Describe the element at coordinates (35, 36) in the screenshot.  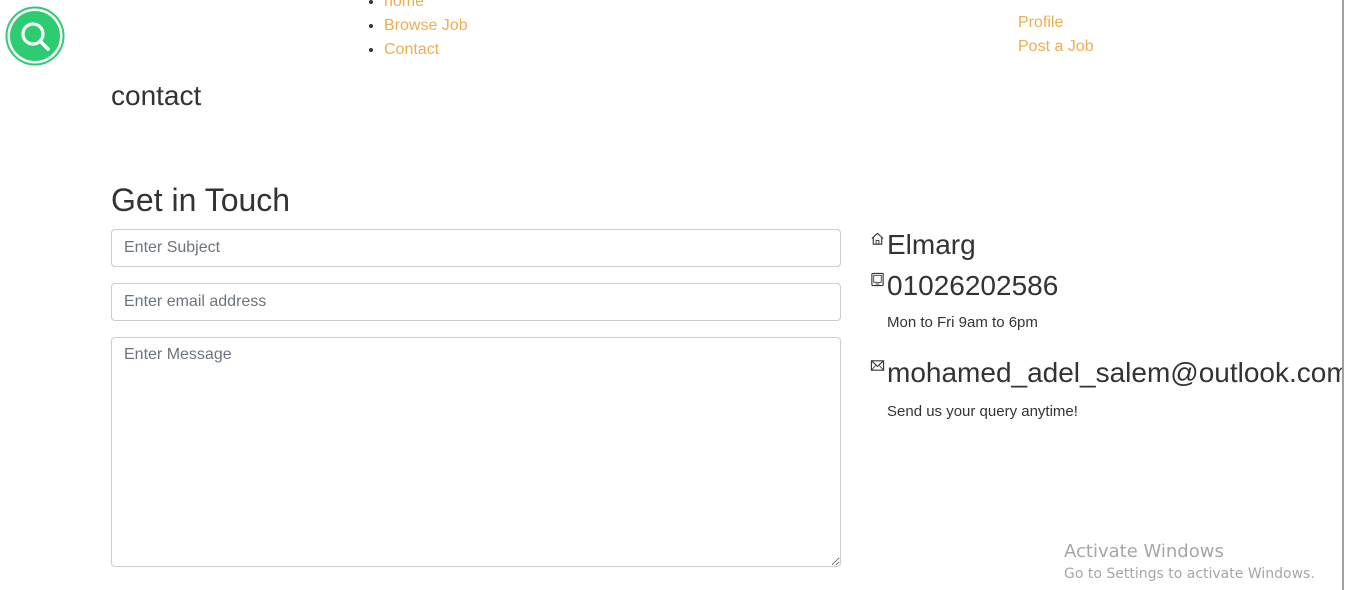
I see `search-logo-icon` at that location.